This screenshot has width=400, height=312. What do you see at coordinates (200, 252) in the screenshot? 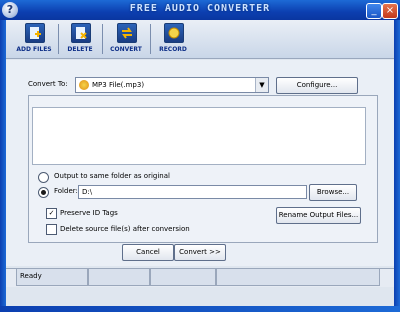
I see `convert-button: Convert >>` at bounding box center [200, 252].